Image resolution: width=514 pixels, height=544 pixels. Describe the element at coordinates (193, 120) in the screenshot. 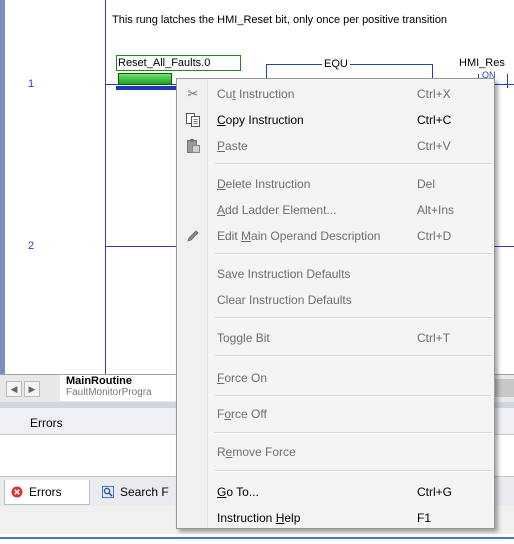

I see `copy-icon` at that location.